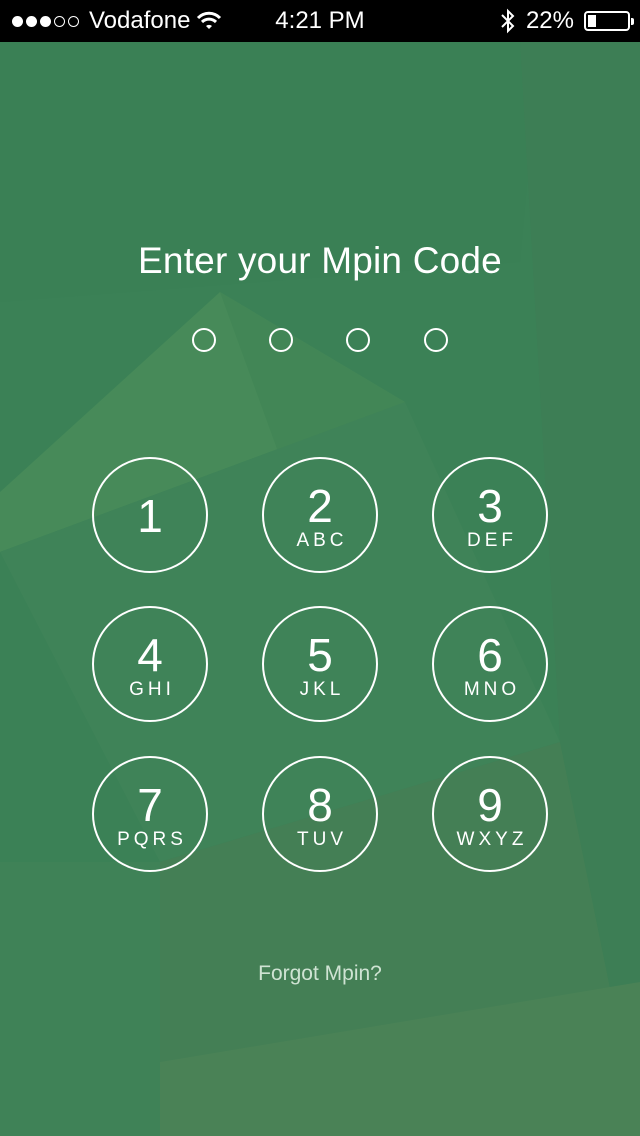 The width and height of the screenshot is (640, 1136). I want to click on key-digit: 1, so click(150, 516).